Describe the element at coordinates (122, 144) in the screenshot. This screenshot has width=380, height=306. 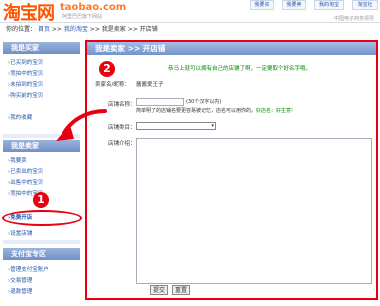
I see `intro-label: 店铺介绍：` at that location.